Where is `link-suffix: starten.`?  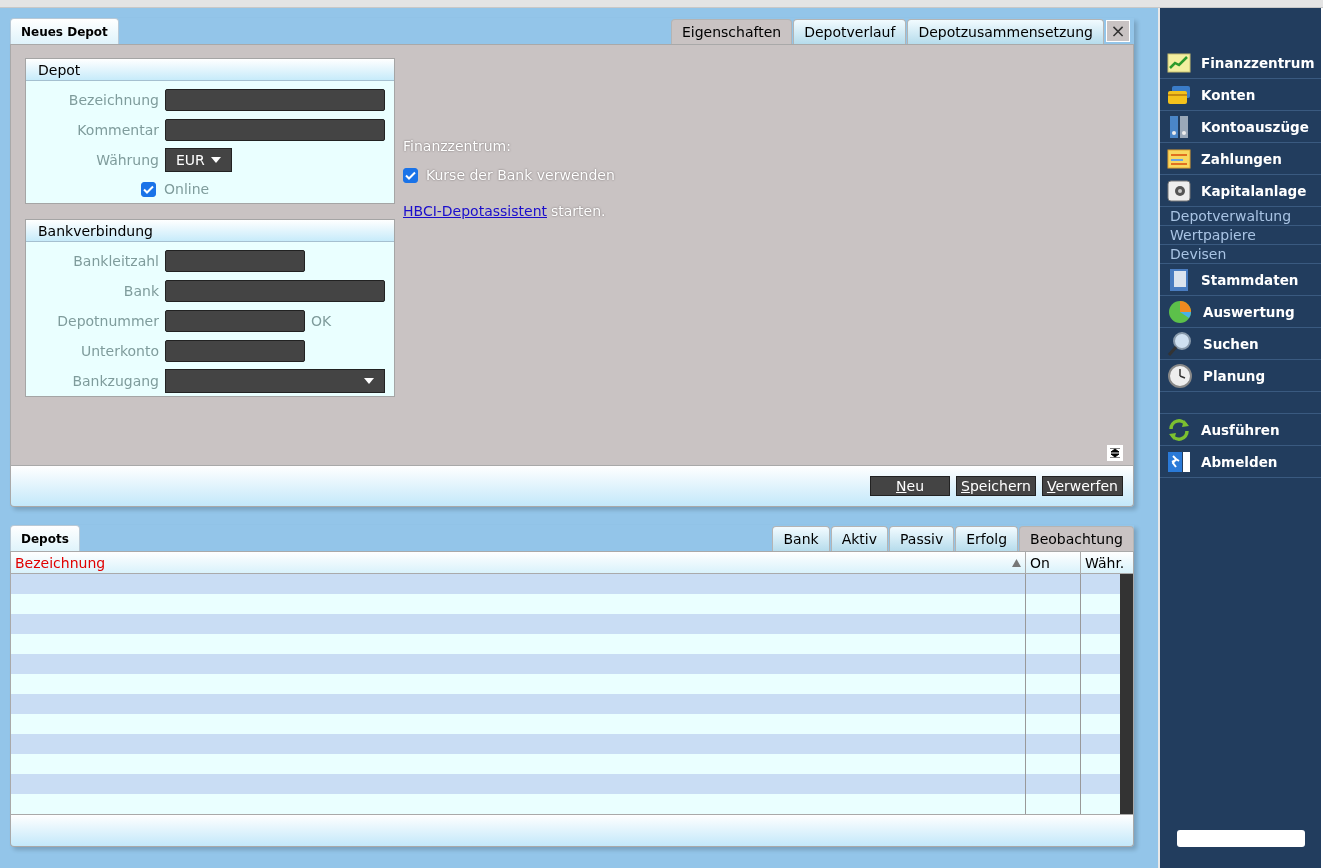 link-suffix: starten. is located at coordinates (578, 211).